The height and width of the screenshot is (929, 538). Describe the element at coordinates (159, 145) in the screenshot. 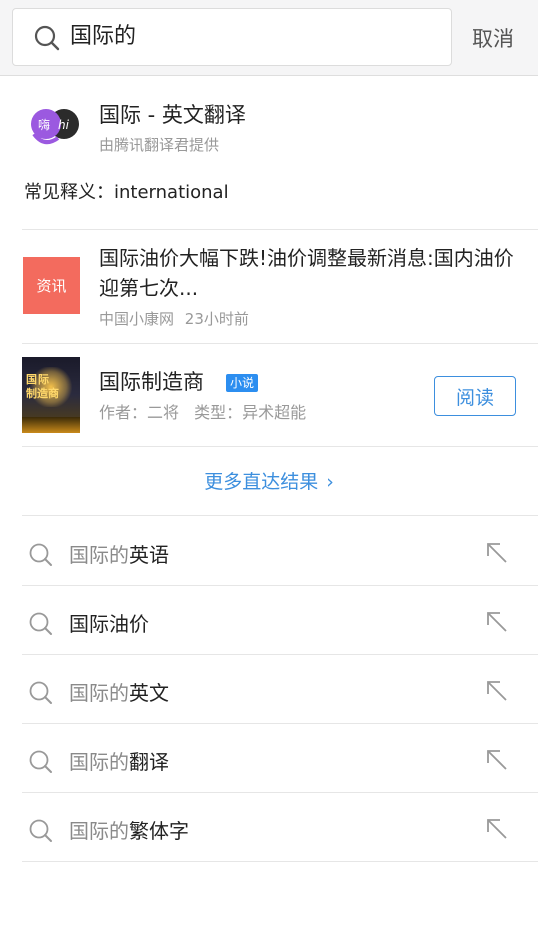

I see `translation-provider: 由腾讯翻译君提供` at that location.